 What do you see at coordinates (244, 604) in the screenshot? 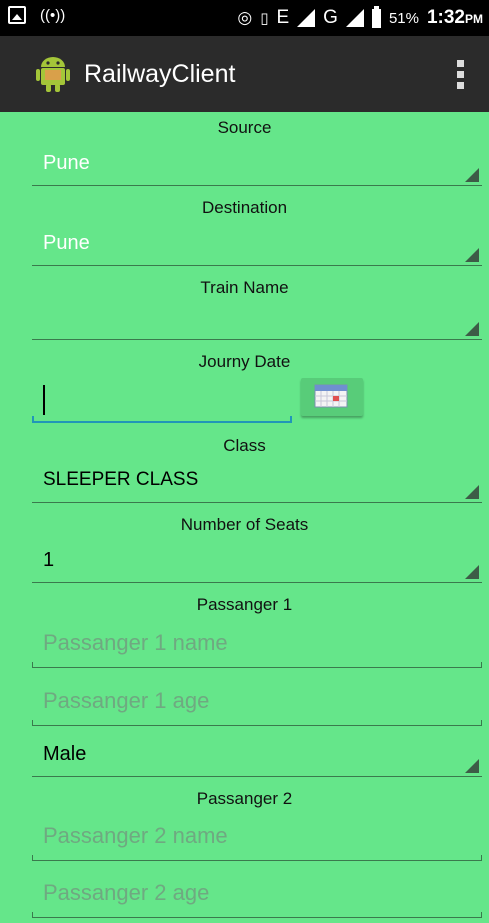
I see `passenger1-label: Passanger 1` at bounding box center [244, 604].